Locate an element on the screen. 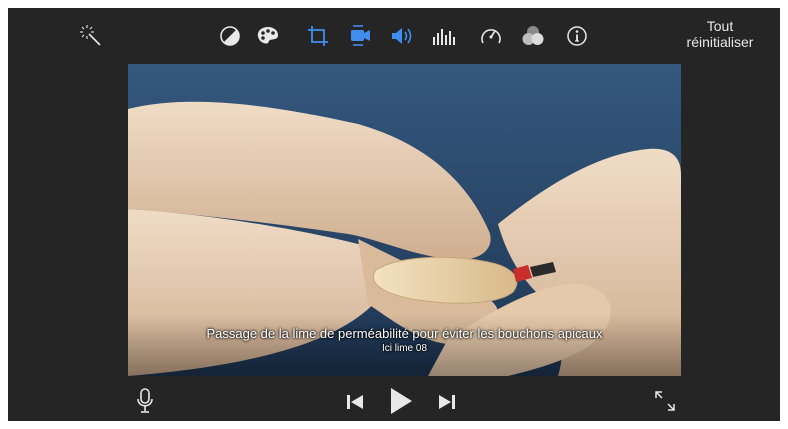 This screenshot has height=429, width=788. fullscreen-icon is located at coordinates (665, 401).